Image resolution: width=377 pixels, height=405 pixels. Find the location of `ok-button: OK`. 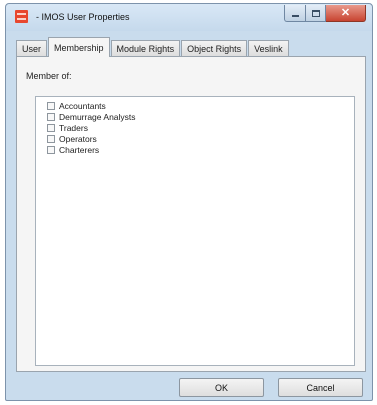

ok-button: OK is located at coordinates (221, 387).